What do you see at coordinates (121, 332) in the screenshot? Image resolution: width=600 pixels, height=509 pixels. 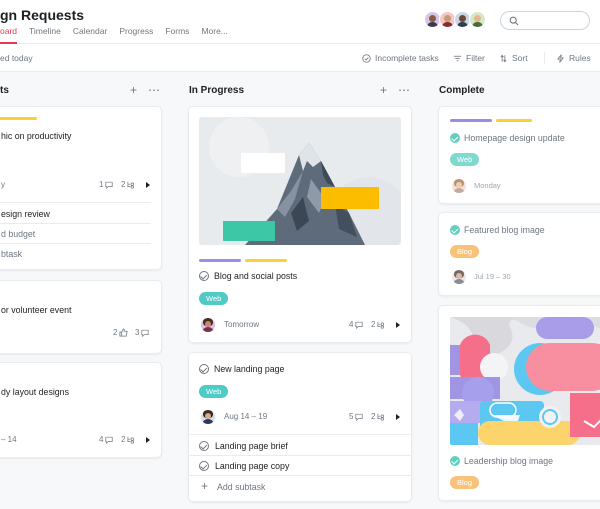 I see `like-count: 2` at bounding box center [121, 332].